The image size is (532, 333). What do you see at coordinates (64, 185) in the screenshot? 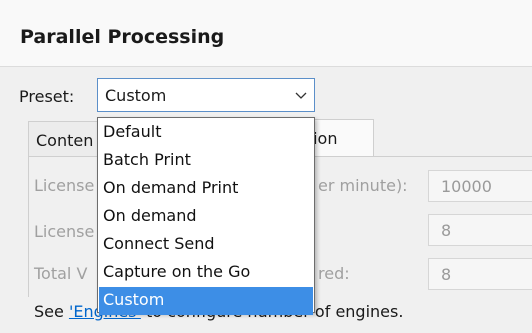
I see `row-1-label: License` at bounding box center [64, 185].